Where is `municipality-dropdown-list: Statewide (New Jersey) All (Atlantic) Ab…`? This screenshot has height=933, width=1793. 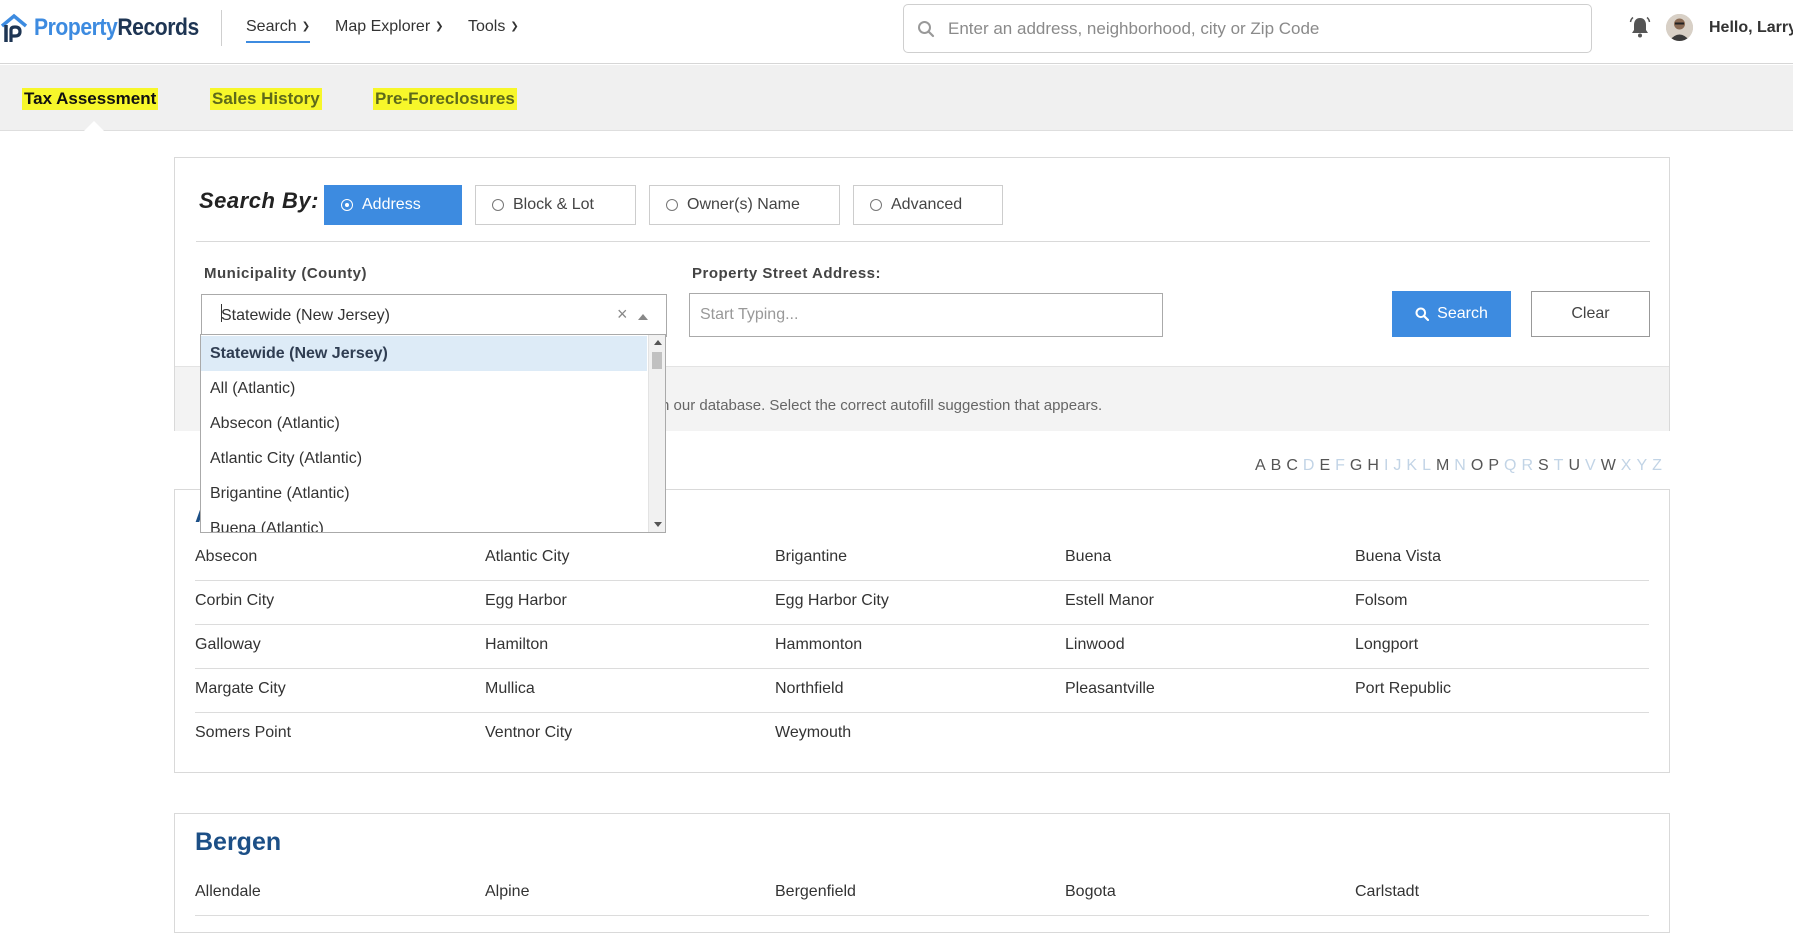 municipality-dropdown-list: Statewide (New Jersey) All (Atlantic) Ab… is located at coordinates (433, 433).